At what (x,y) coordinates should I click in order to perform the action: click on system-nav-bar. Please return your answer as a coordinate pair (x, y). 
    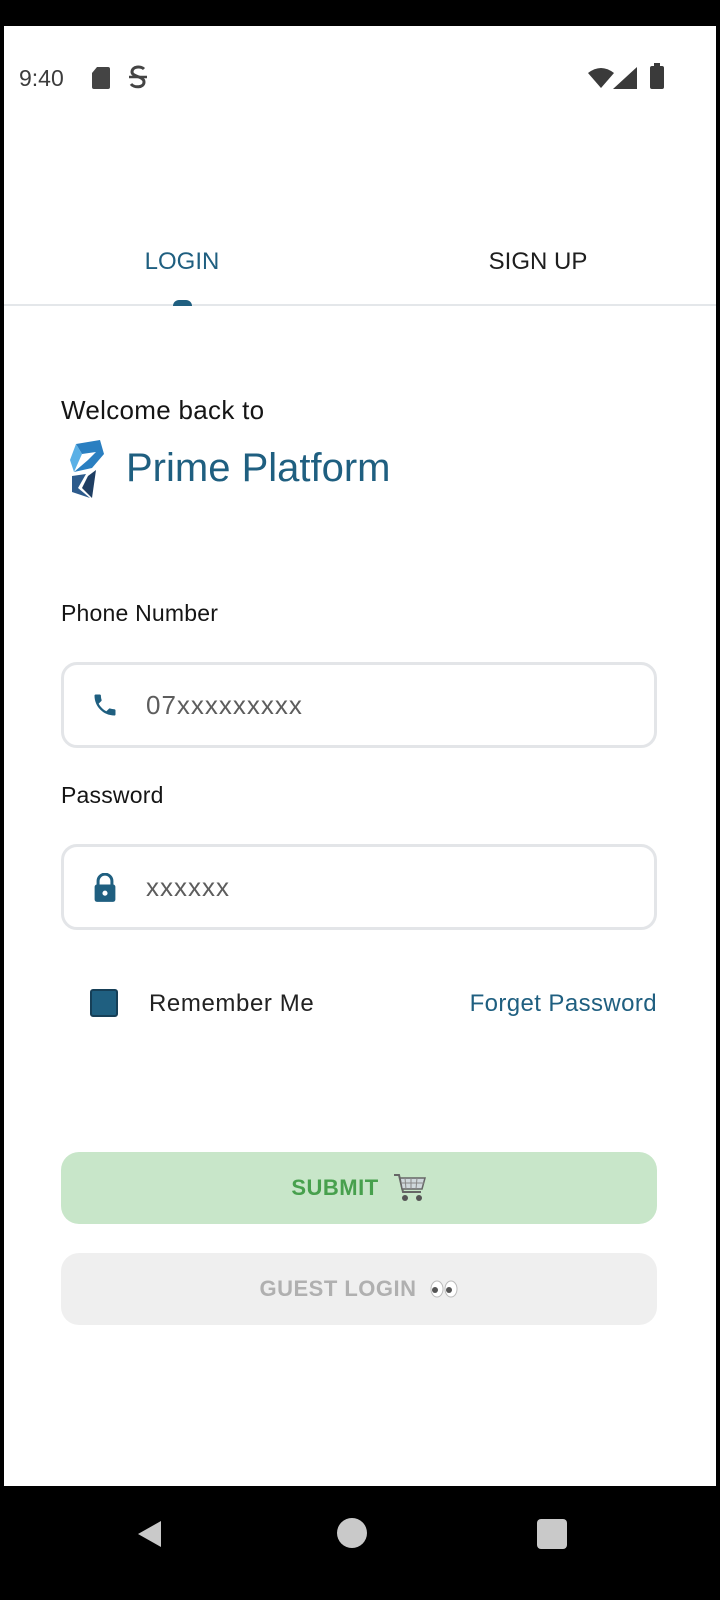
    Looking at the image, I should click on (360, 1543).